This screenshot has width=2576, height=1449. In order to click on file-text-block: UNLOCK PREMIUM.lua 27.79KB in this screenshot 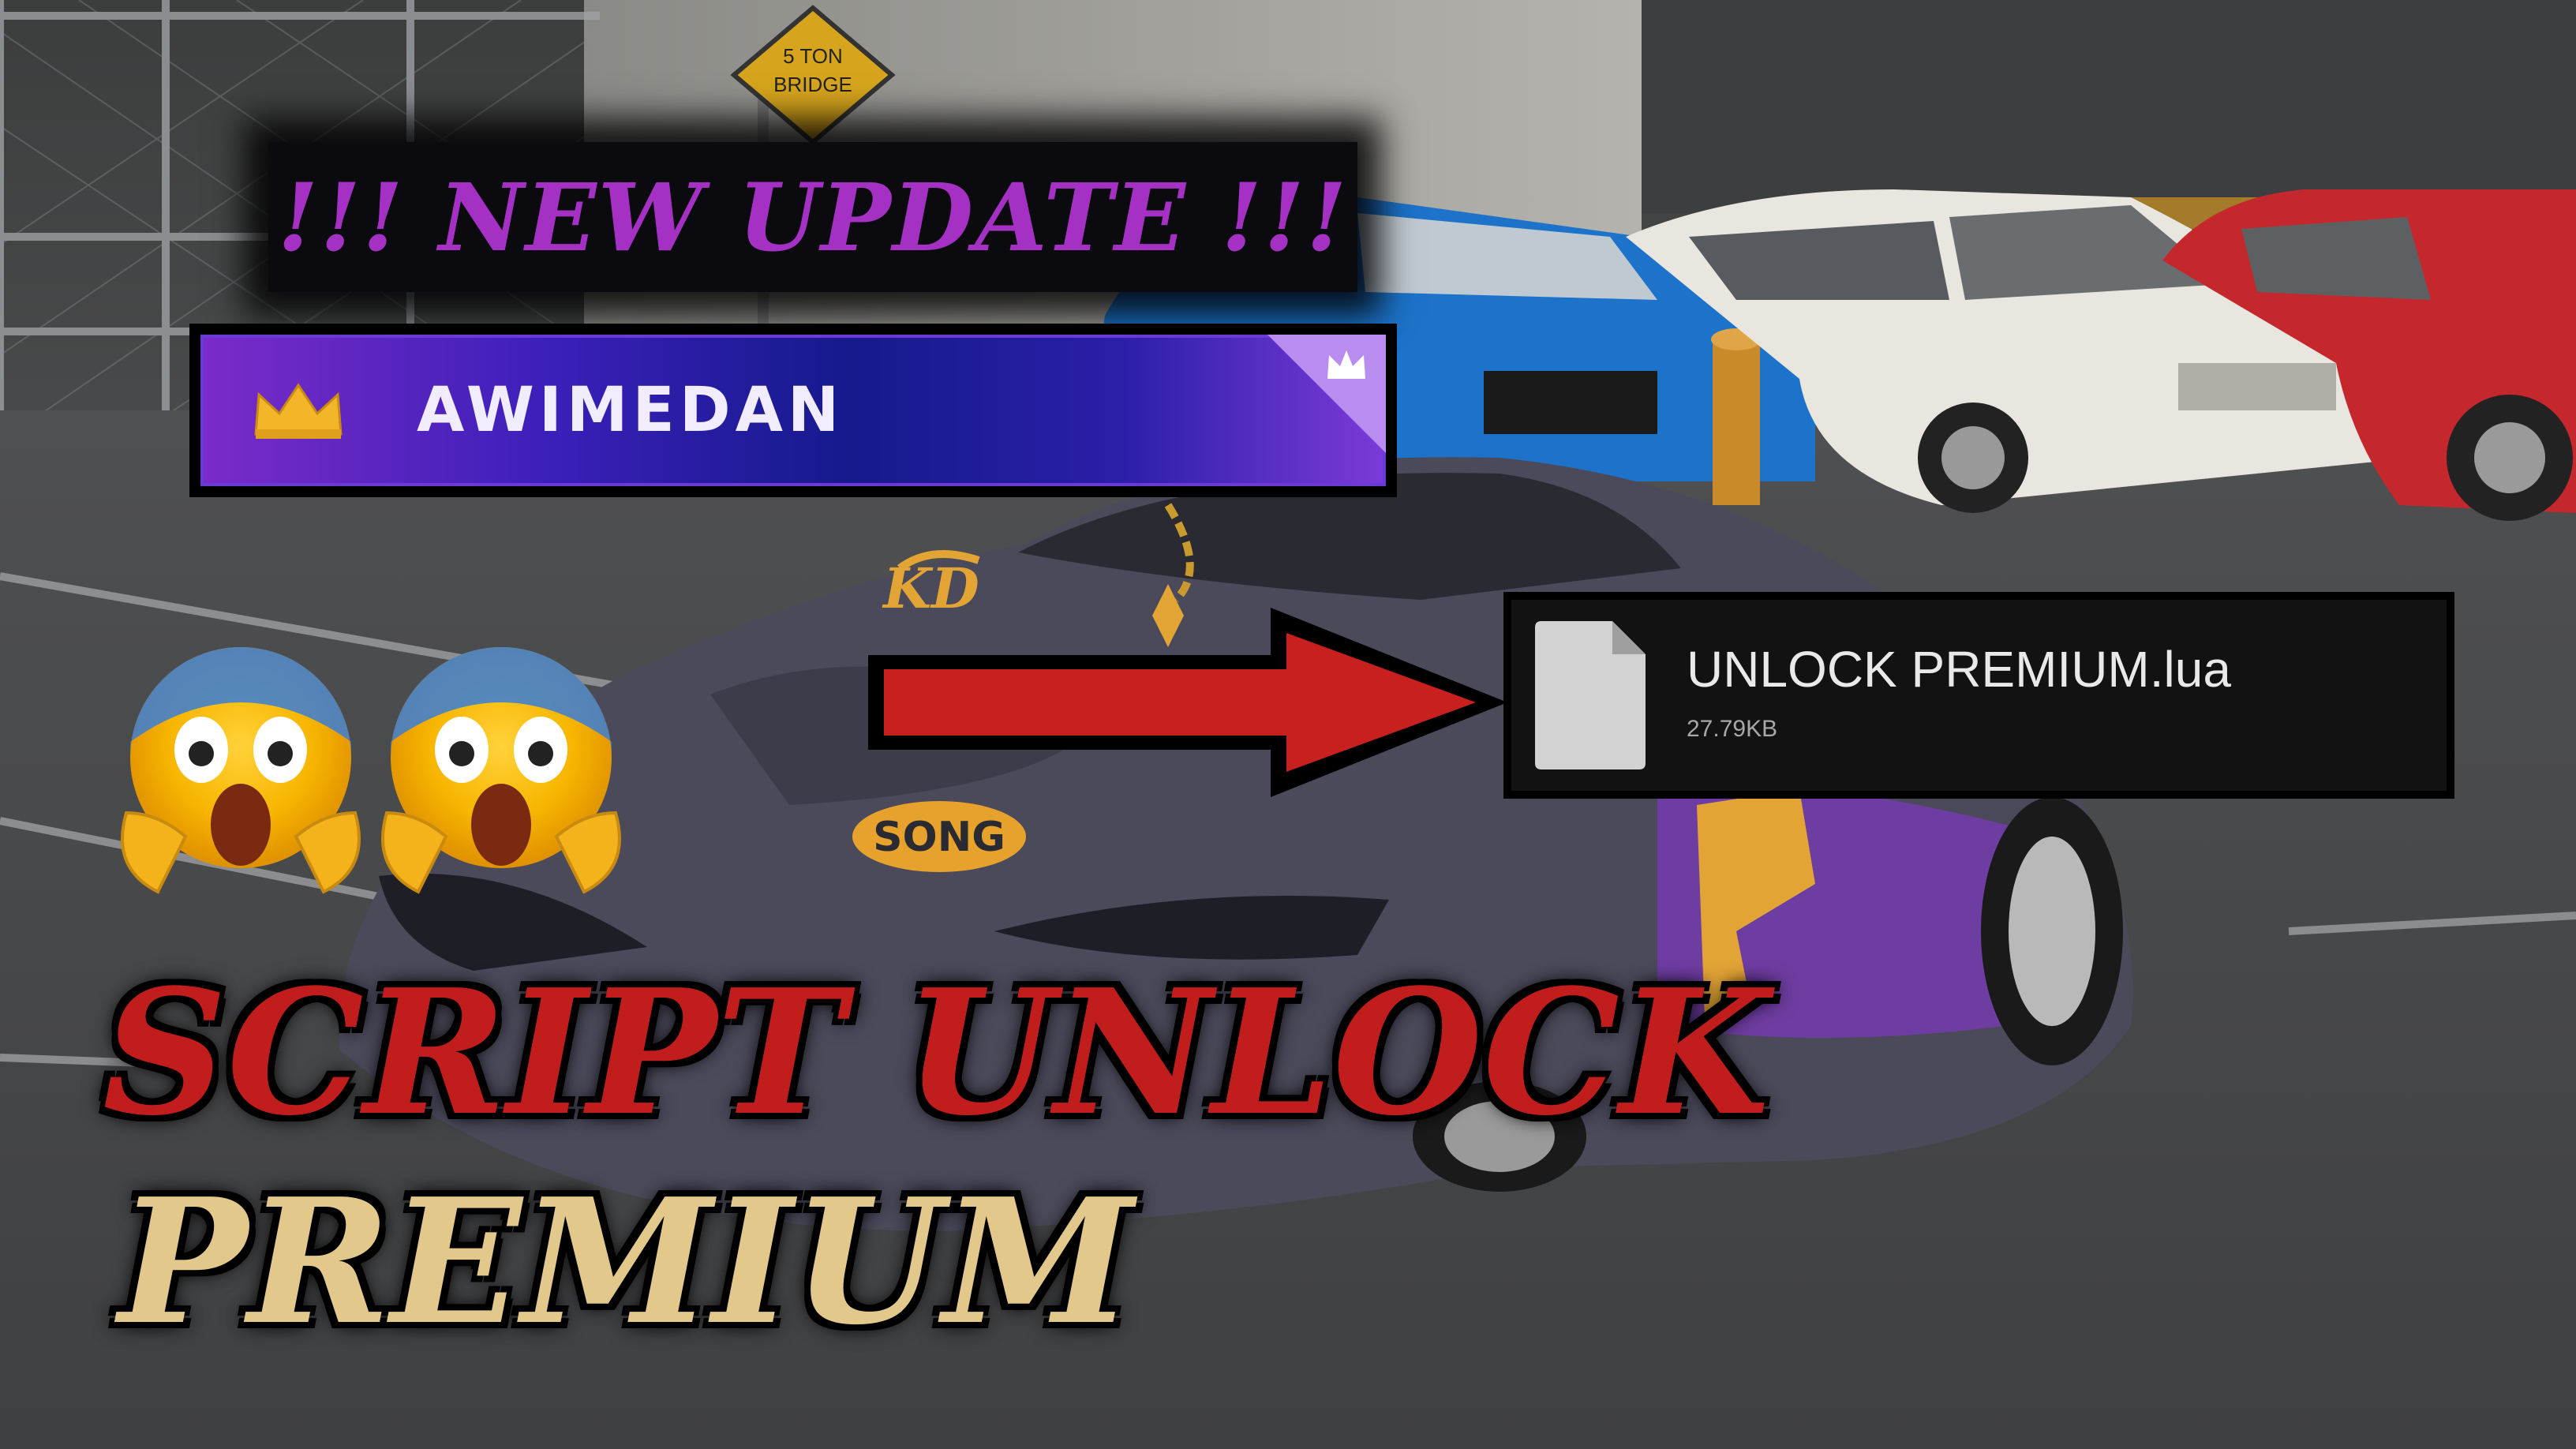, I will do `click(1959, 692)`.